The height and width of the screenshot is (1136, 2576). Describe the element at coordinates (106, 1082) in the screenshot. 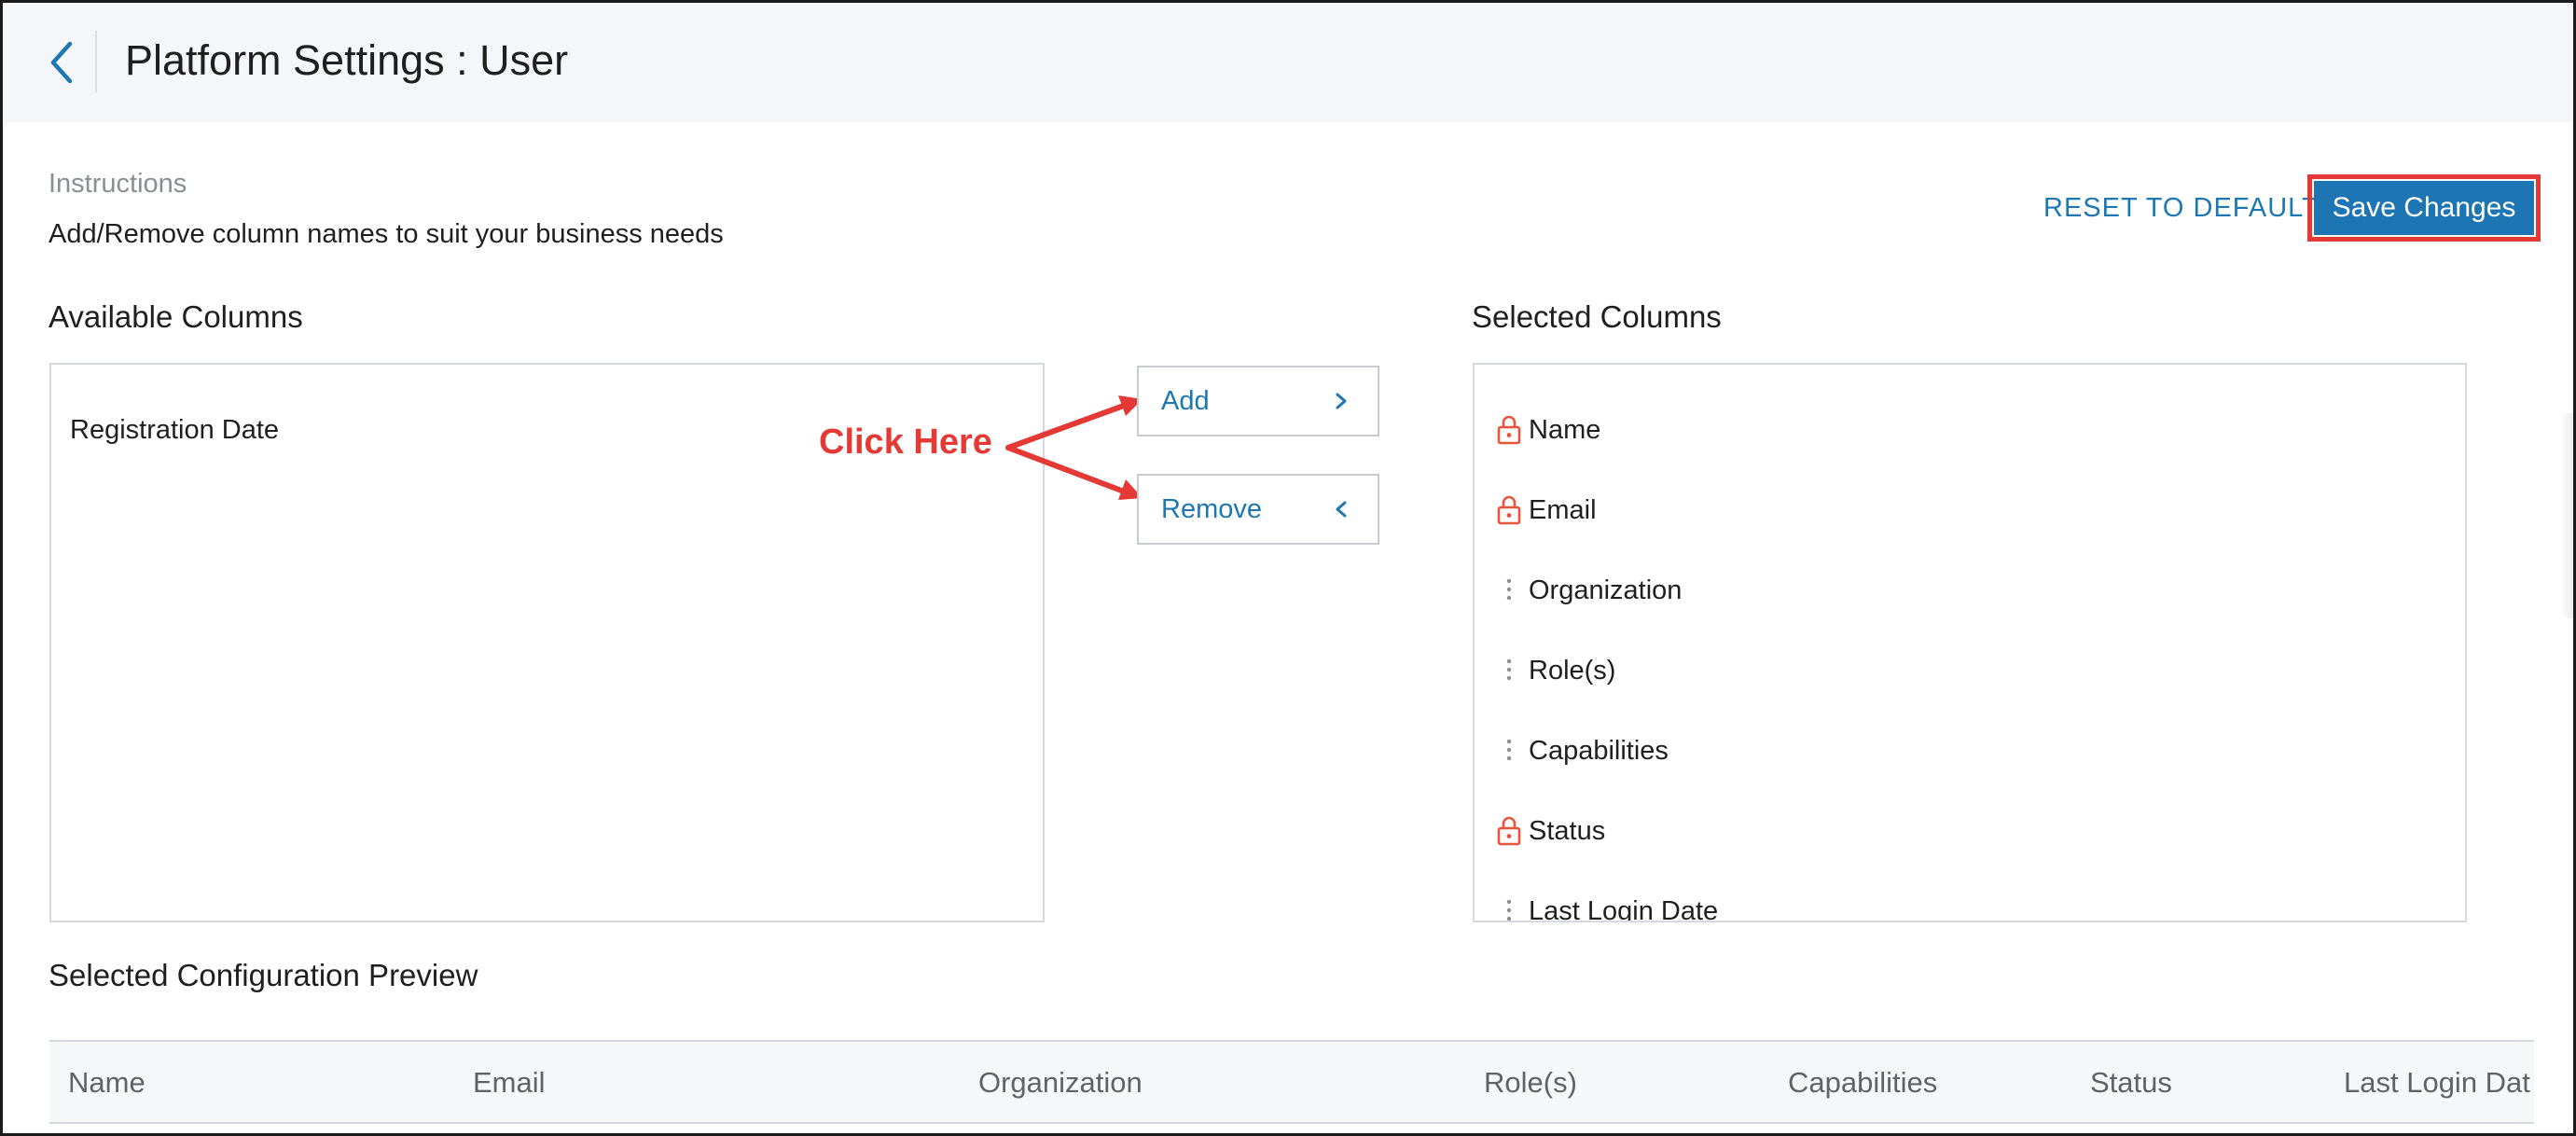

I see `preview-column-header: Name` at that location.